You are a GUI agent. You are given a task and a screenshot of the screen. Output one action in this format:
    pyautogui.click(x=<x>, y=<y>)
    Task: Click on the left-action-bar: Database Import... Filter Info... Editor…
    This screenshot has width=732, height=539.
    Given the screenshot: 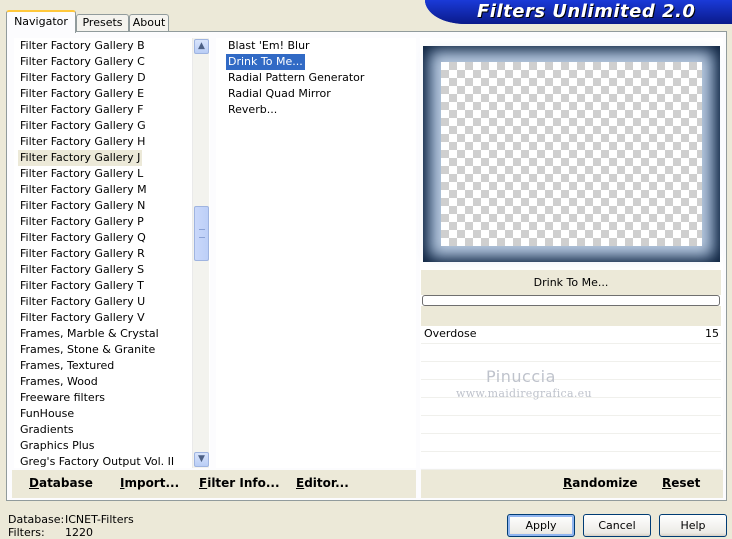 What is the action you would take?
    pyautogui.click(x=214, y=484)
    